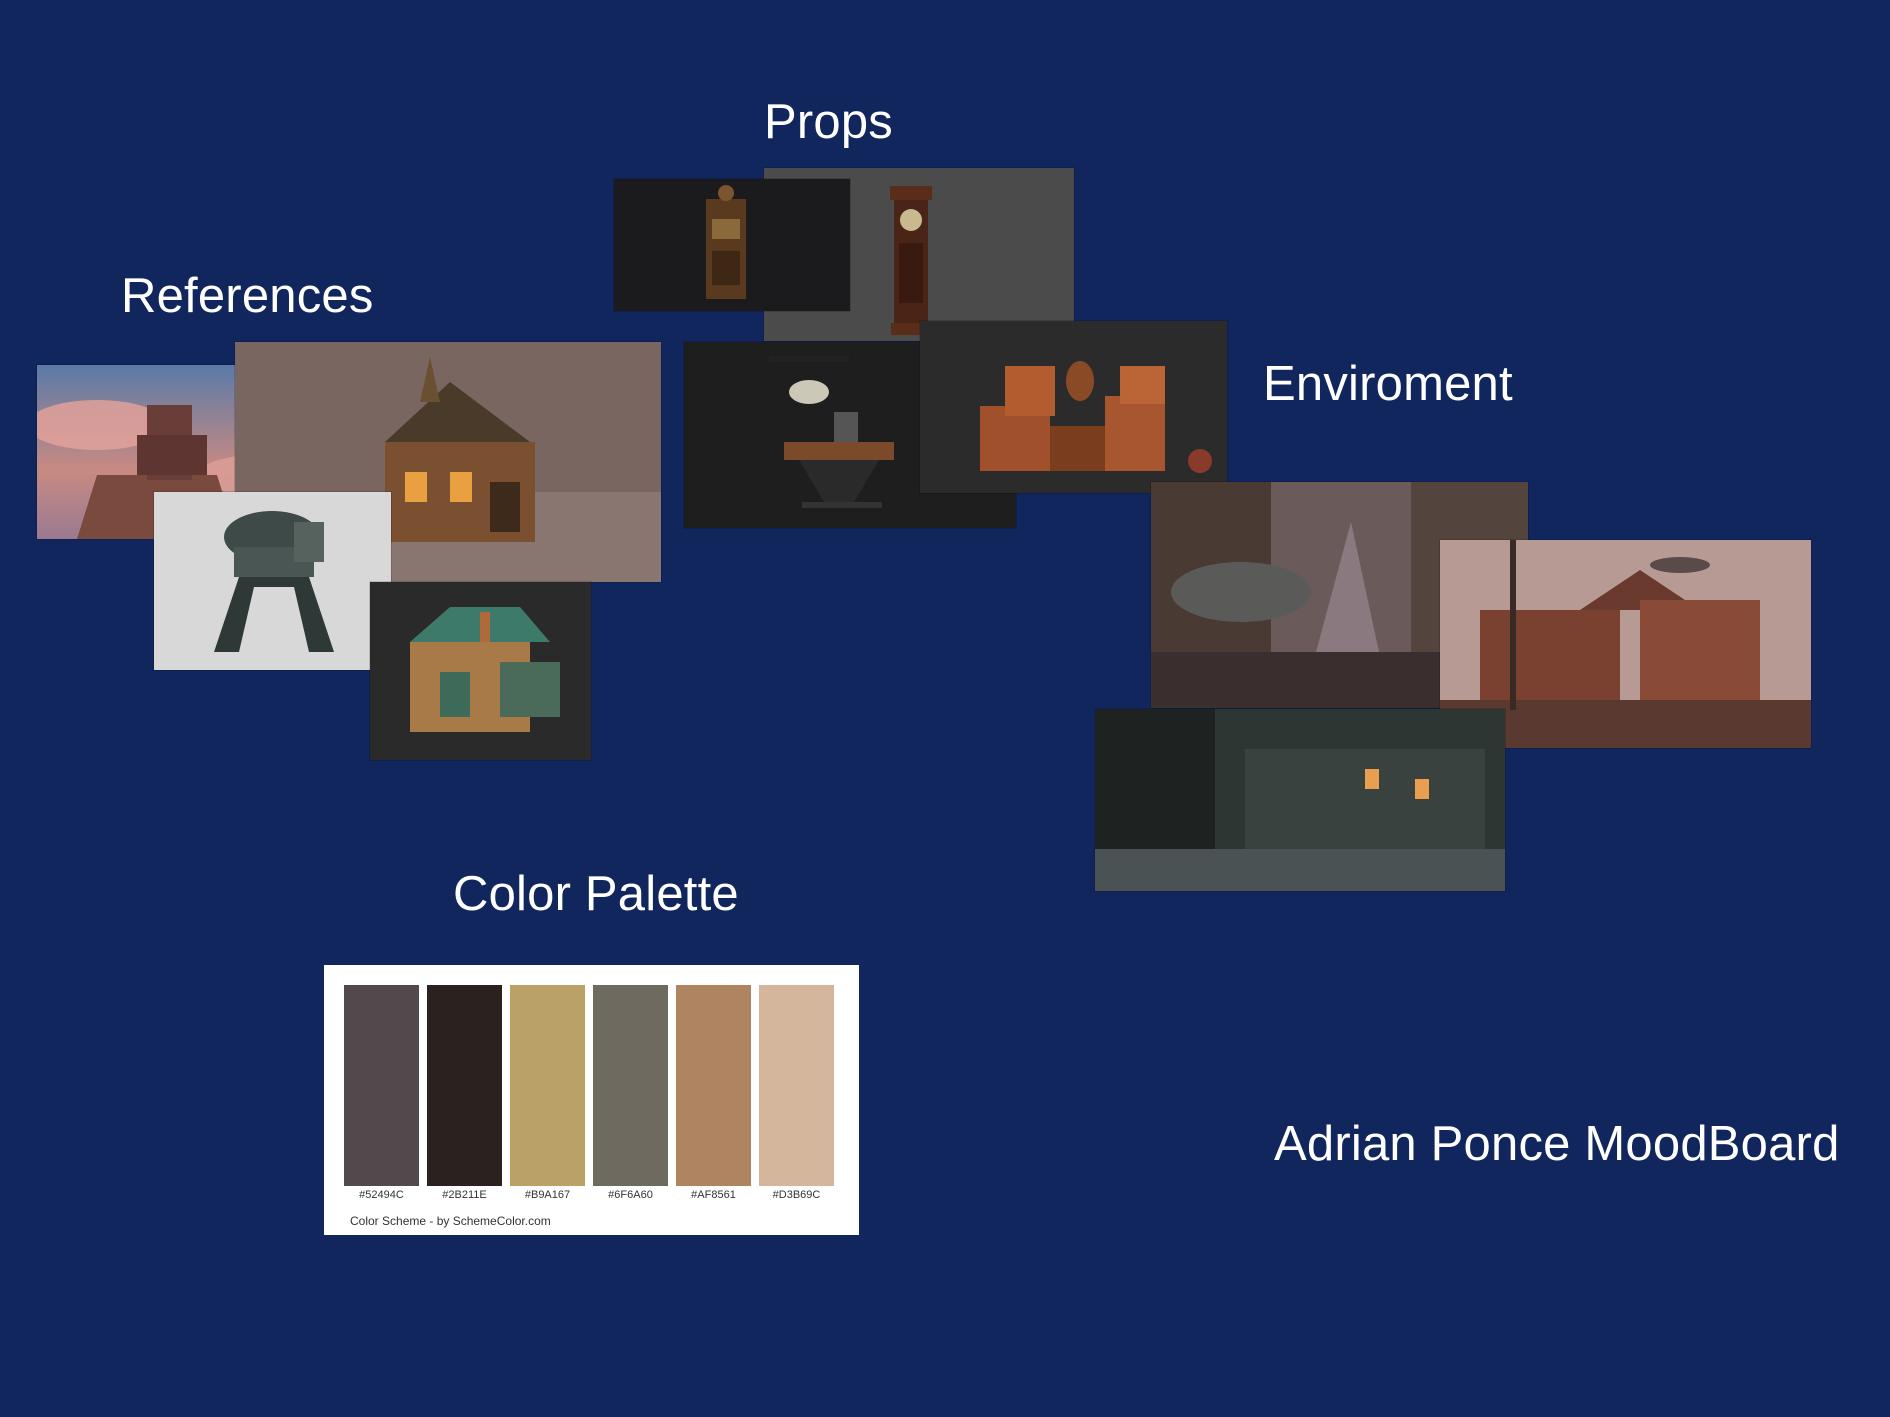  What do you see at coordinates (547, 1195) in the screenshot?
I see `swatch-3-label: #B9A167` at bounding box center [547, 1195].